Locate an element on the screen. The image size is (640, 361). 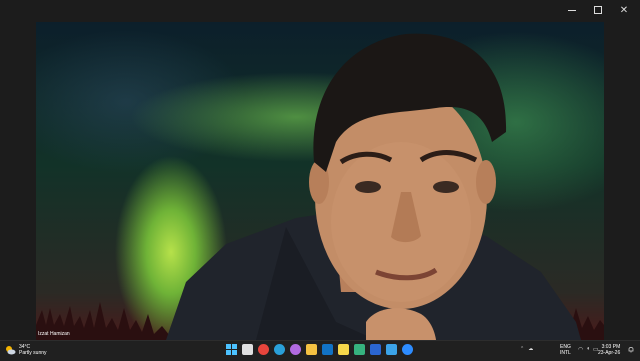
maximize-button is located at coordinates (598, 10).